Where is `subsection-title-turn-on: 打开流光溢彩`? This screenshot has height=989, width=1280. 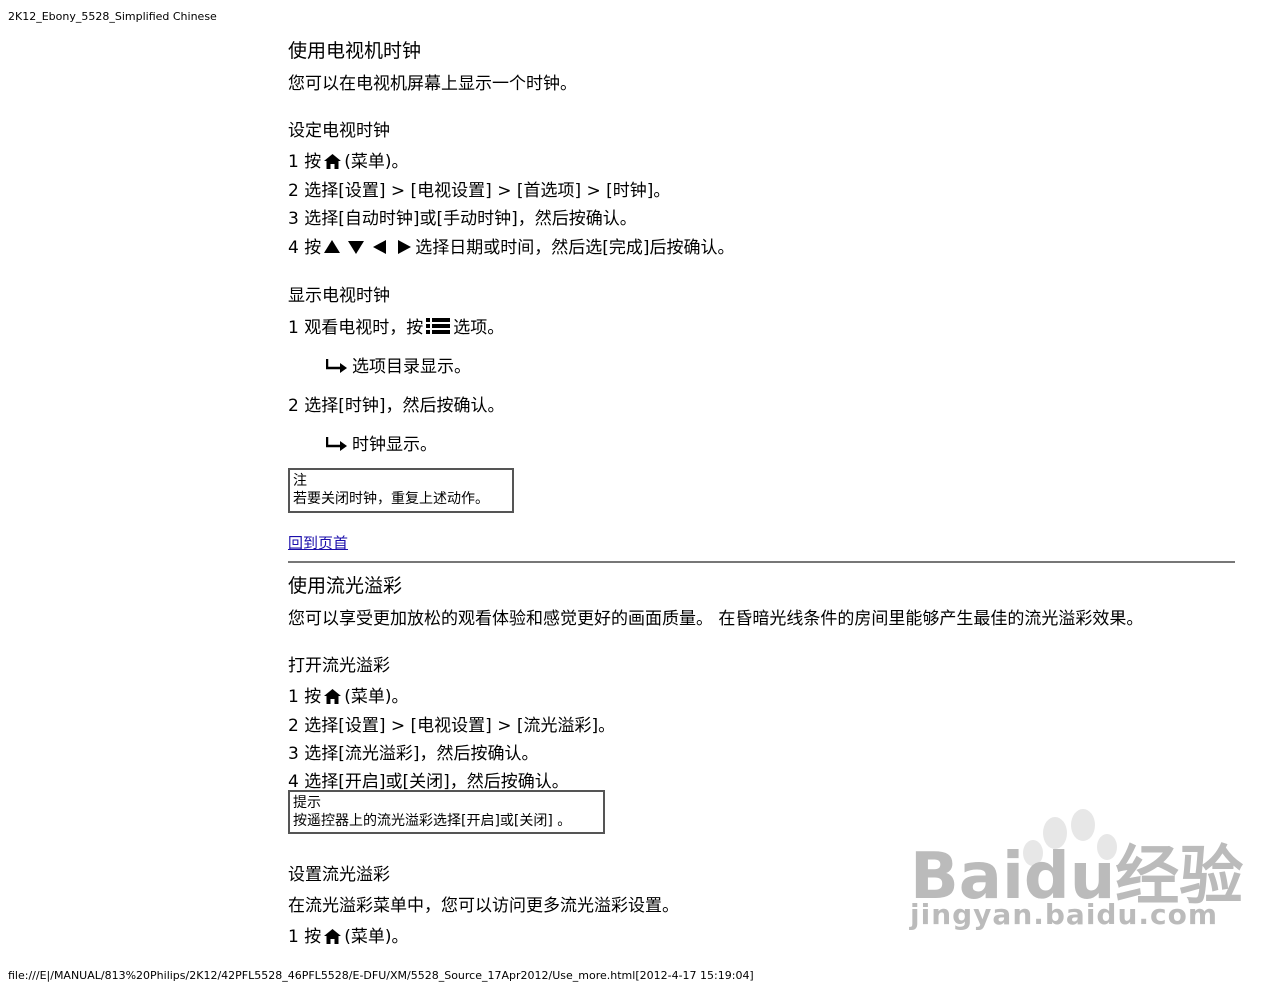 subsection-title-turn-on: 打开流光溢彩 is located at coordinates (339, 666).